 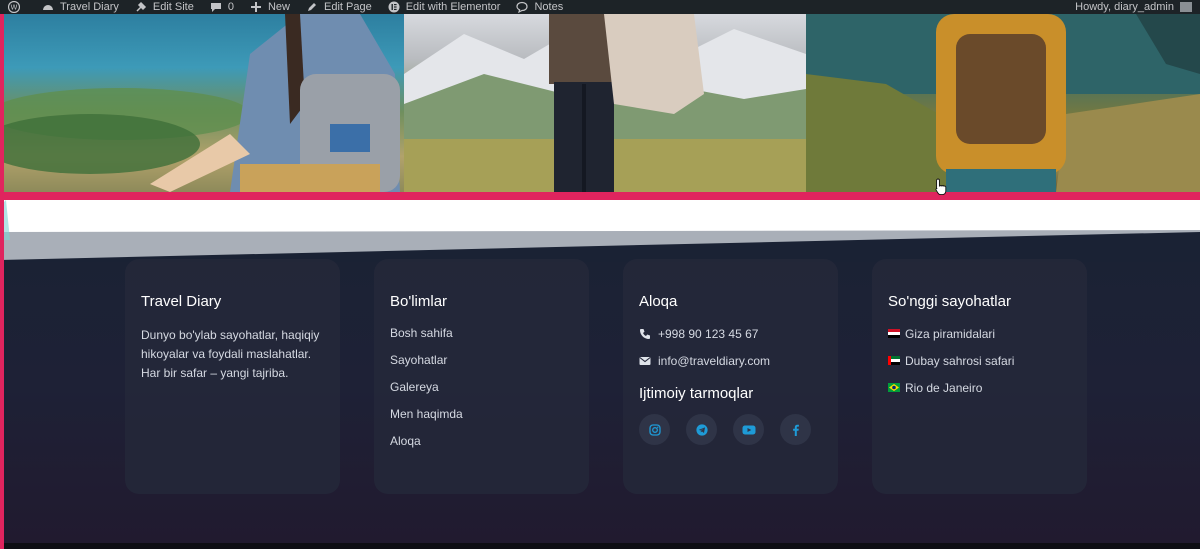 What do you see at coordinates (222, 7) in the screenshot?
I see `comments-link: 0` at bounding box center [222, 7].